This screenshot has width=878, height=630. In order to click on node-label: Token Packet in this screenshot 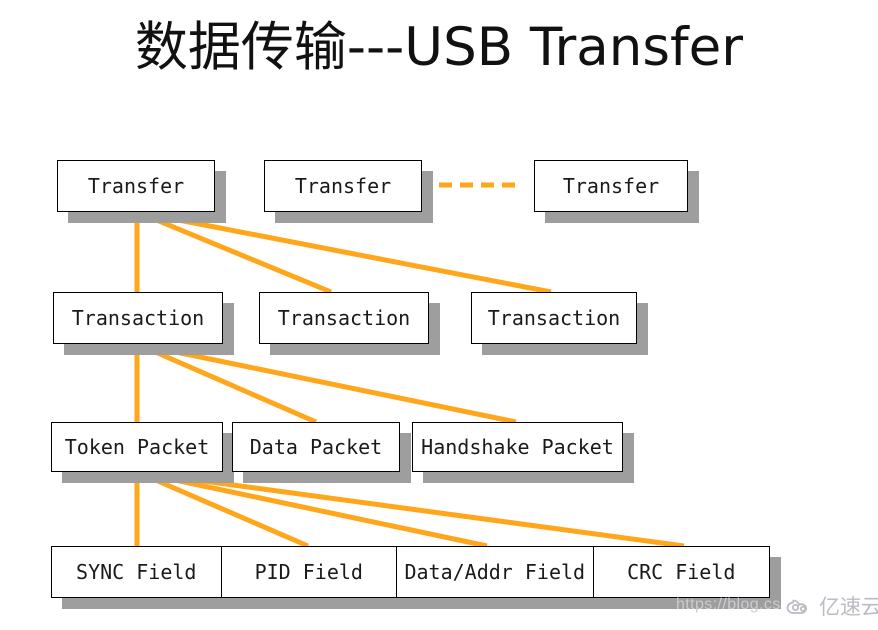, I will do `click(137, 447)`.